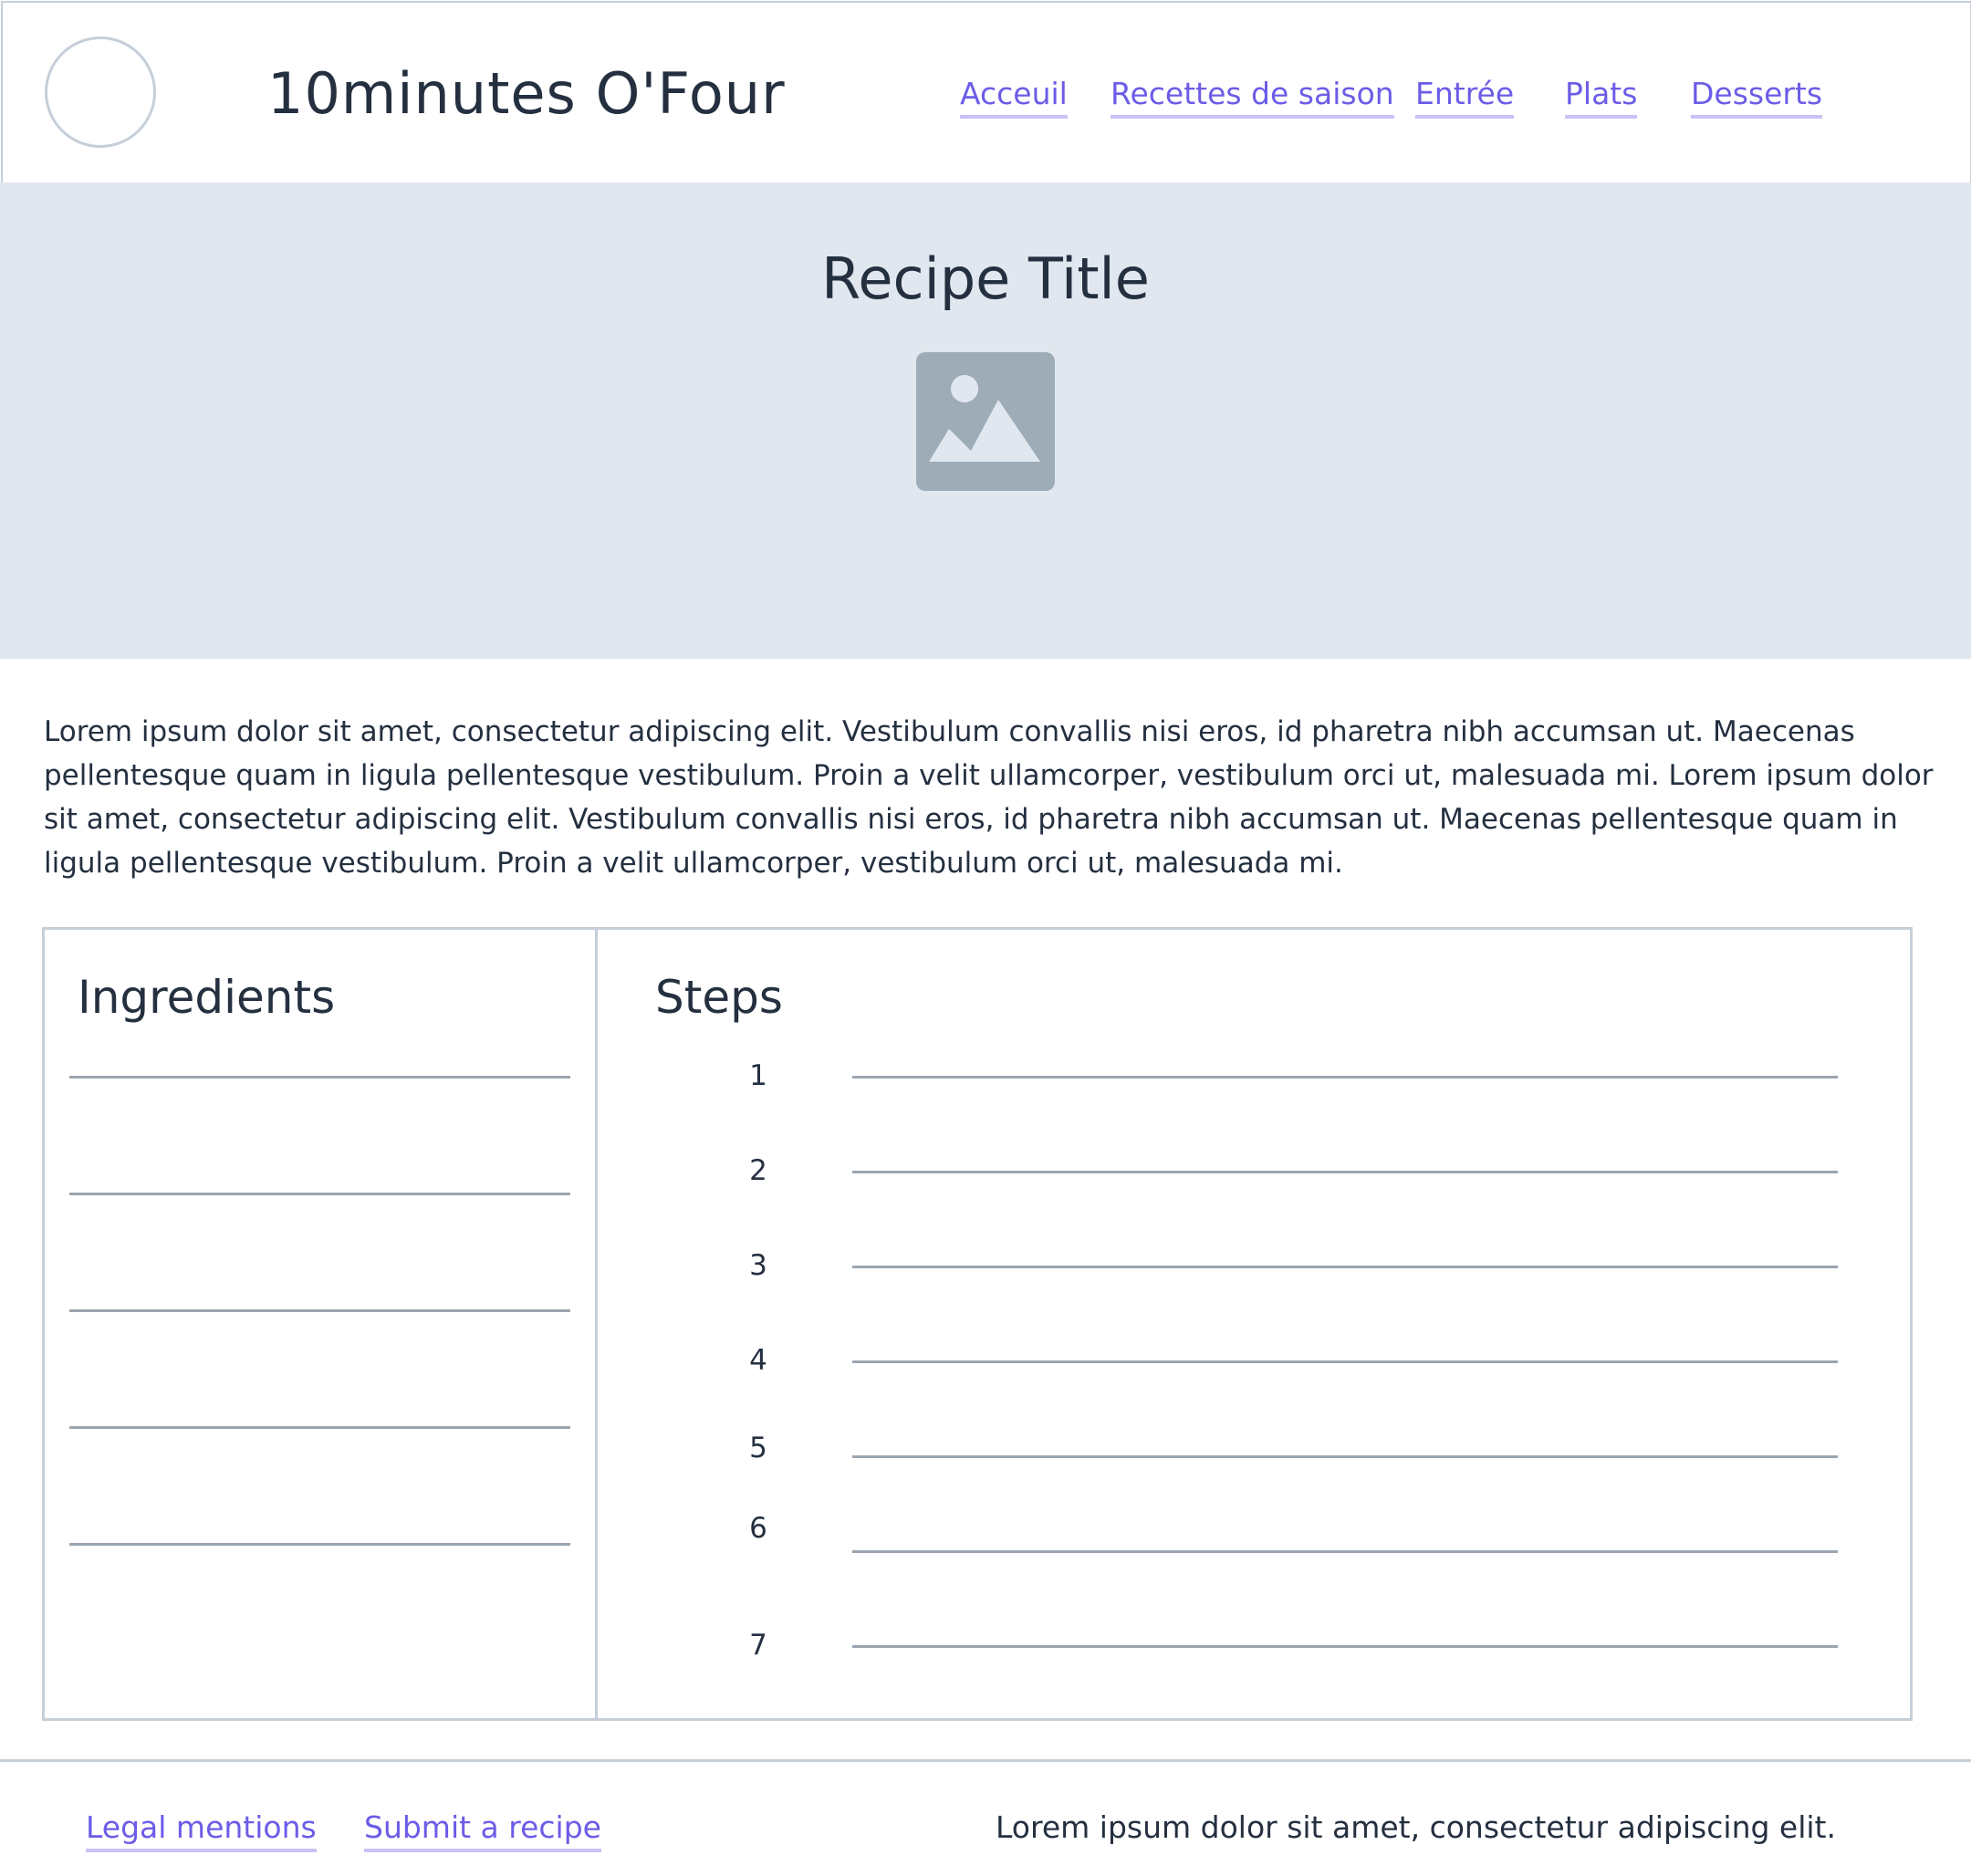 This screenshot has height=1876, width=1971. I want to click on recipe-title: Recipe Title, so click(985, 278).